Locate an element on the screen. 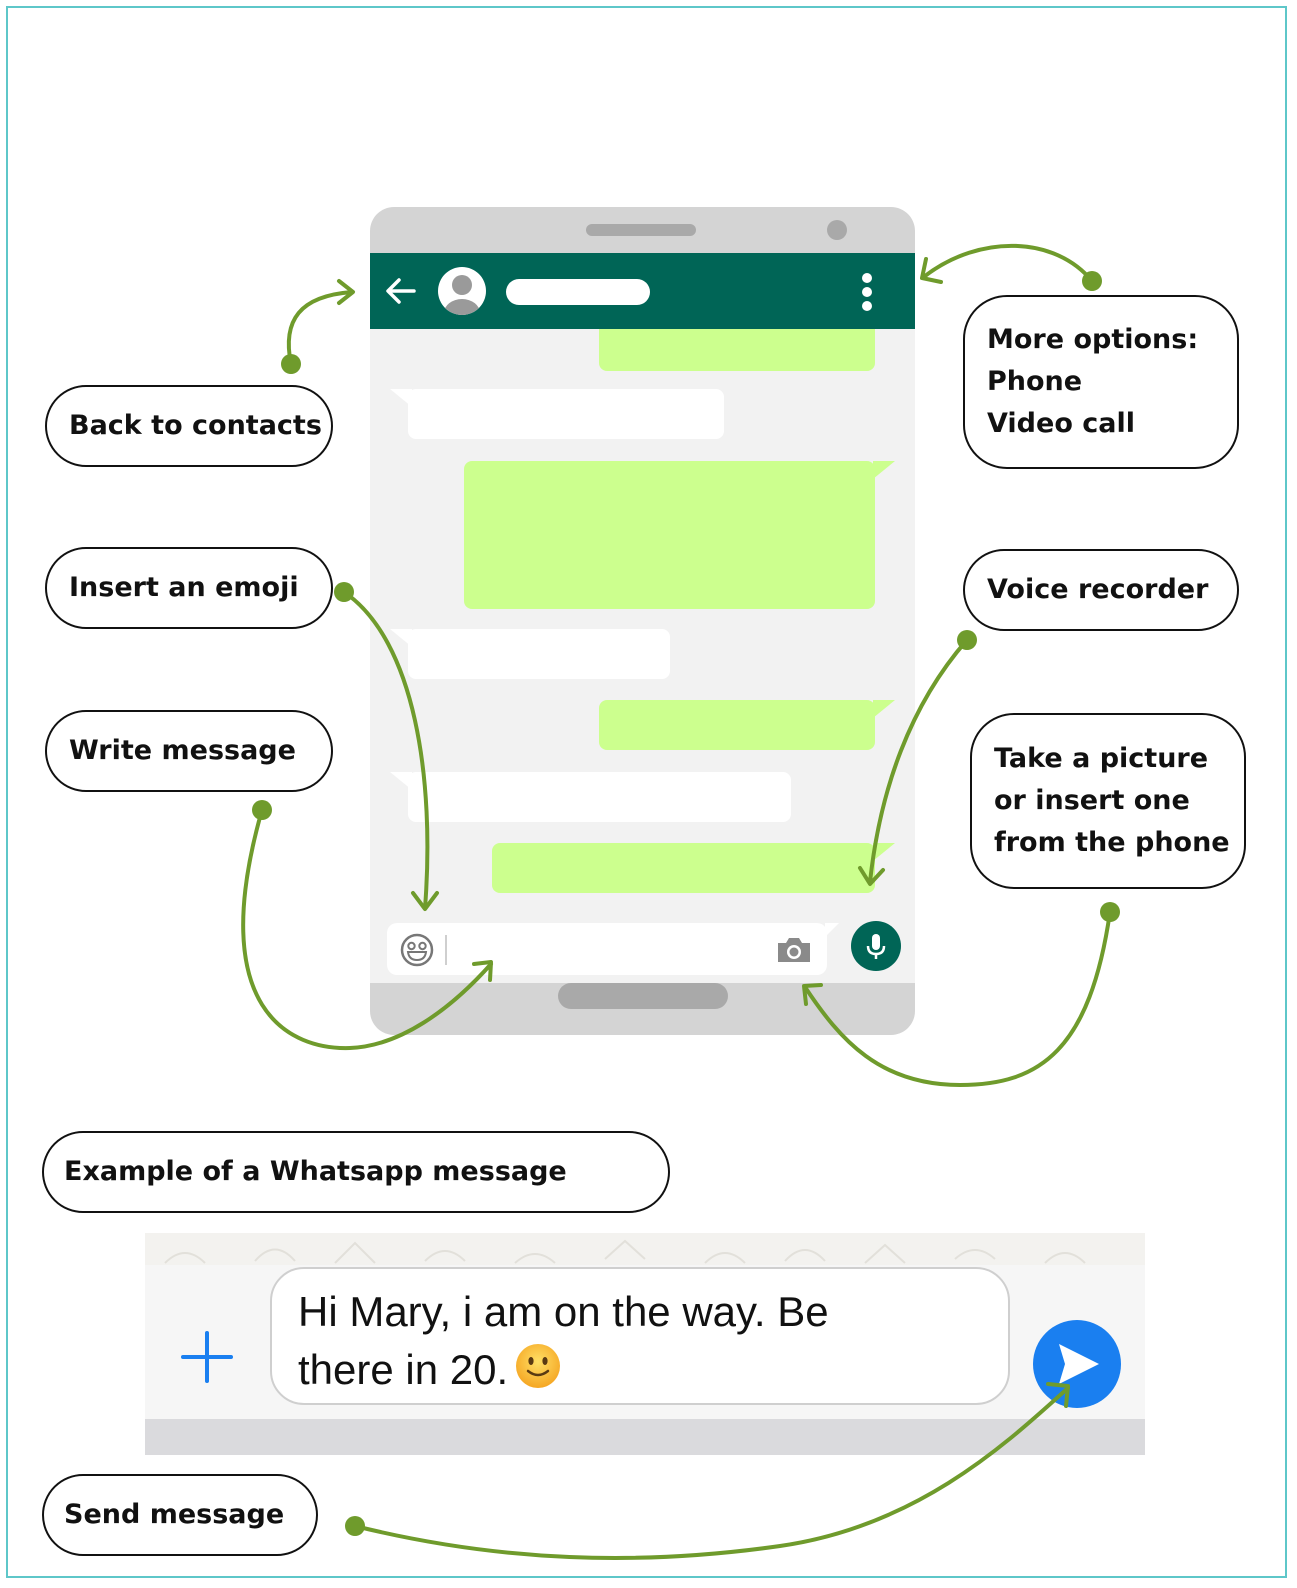 The width and height of the screenshot is (1297, 1588). callout-text: Phone is located at coordinates (1035, 381).